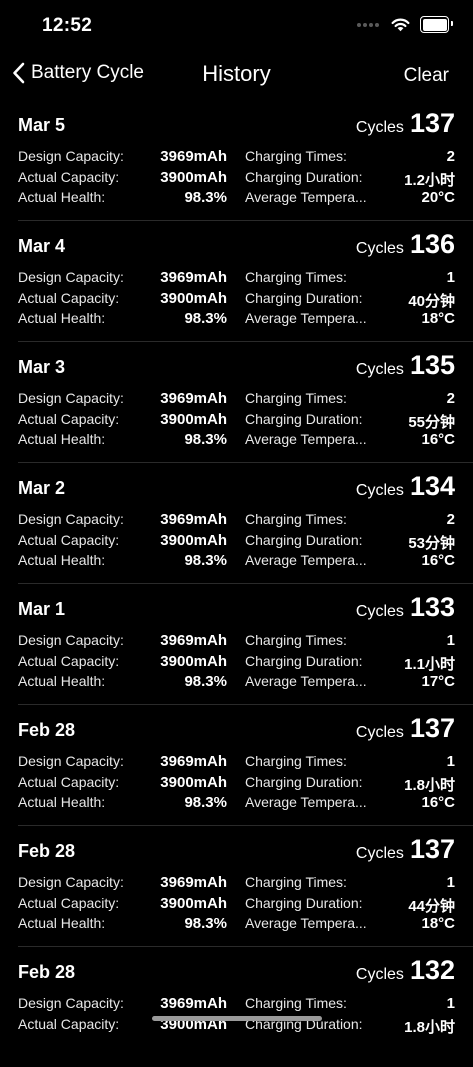  What do you see at coordinates (431, 906) in the screenshot?
I see `charging-duration-value: 44分钟` at bounding box center [431, 906].